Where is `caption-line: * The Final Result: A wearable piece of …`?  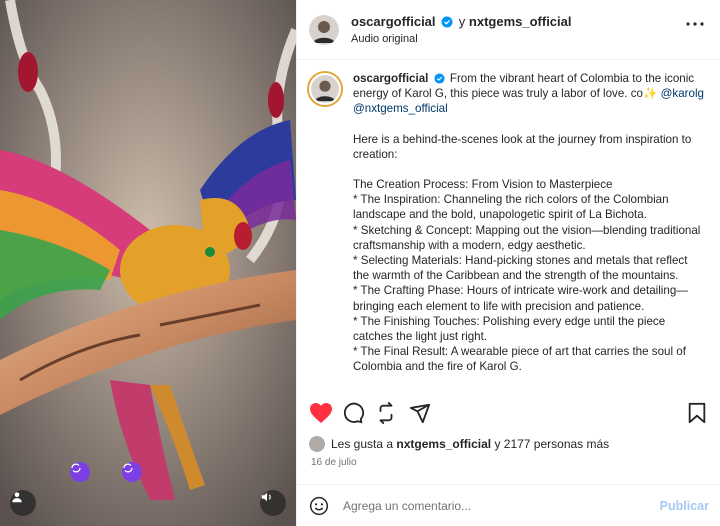 caption-line: * The Final Result: A wearable piece of … is located at coordinates (519, 359).